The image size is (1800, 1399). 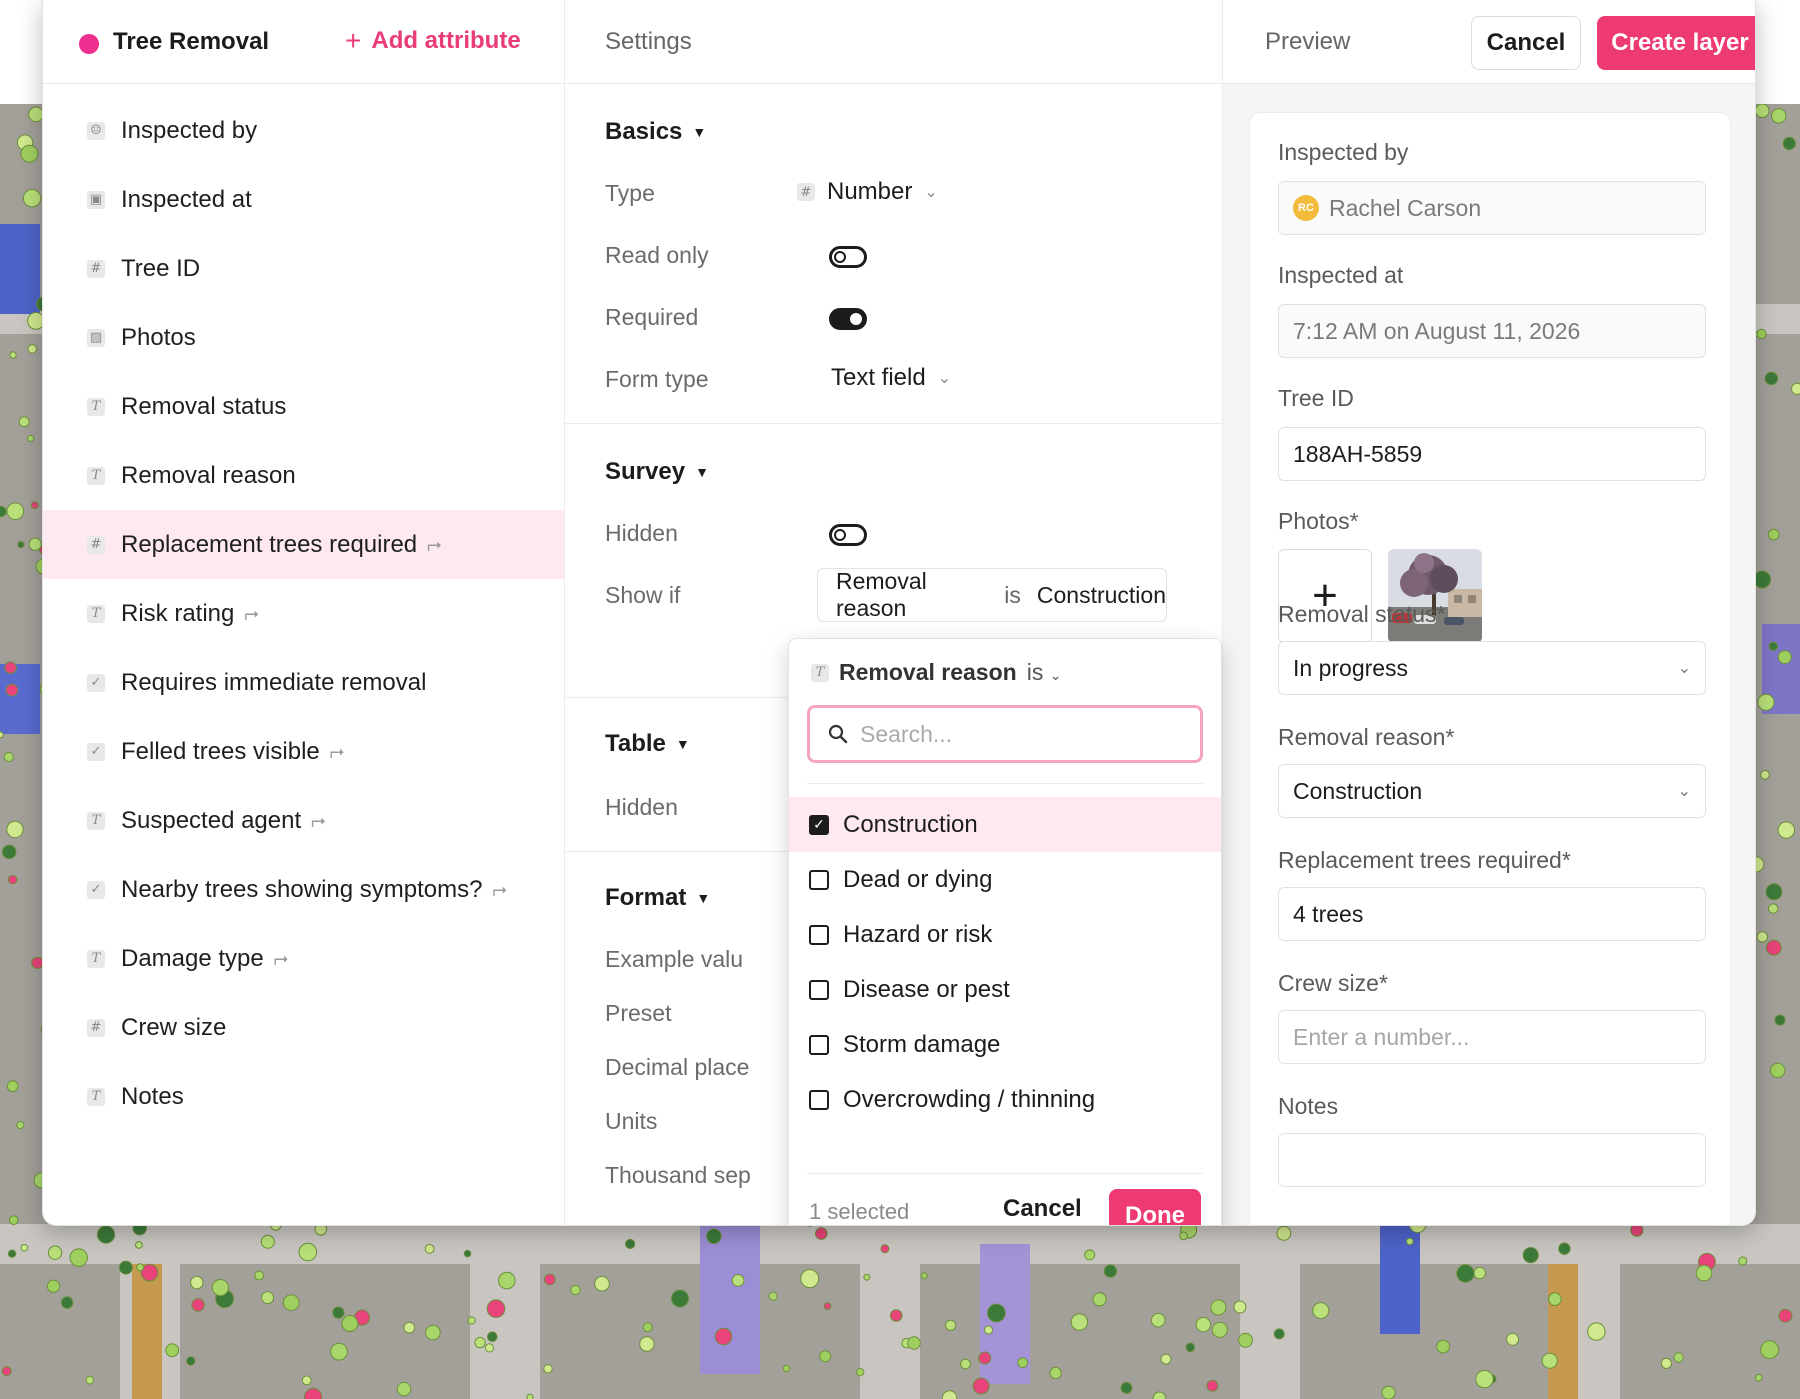 What do you see at coordinates (1005, 824) in the screenshot?
I see `dropdown-option: ✓ Construction` at bounding box center [1005, 824].